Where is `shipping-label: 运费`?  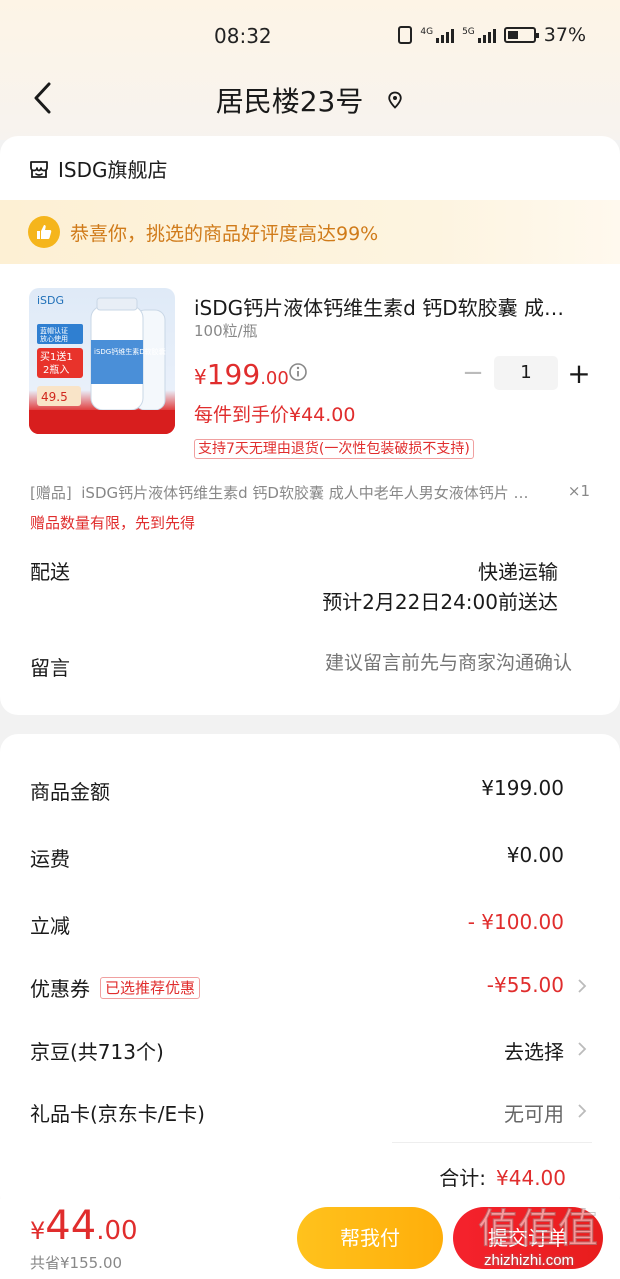
shipping-label: 运费 is located at coordinates (50, 859).